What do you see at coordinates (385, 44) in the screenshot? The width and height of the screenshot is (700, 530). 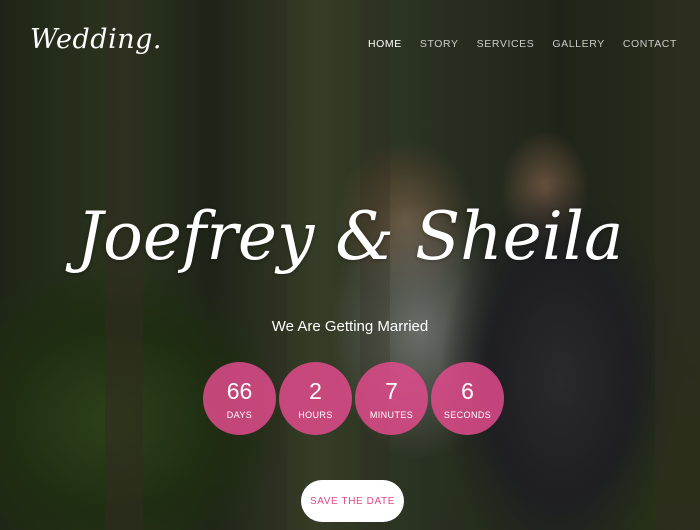 I see `nav-item-home: HOME` at bounding box center [385, 44].